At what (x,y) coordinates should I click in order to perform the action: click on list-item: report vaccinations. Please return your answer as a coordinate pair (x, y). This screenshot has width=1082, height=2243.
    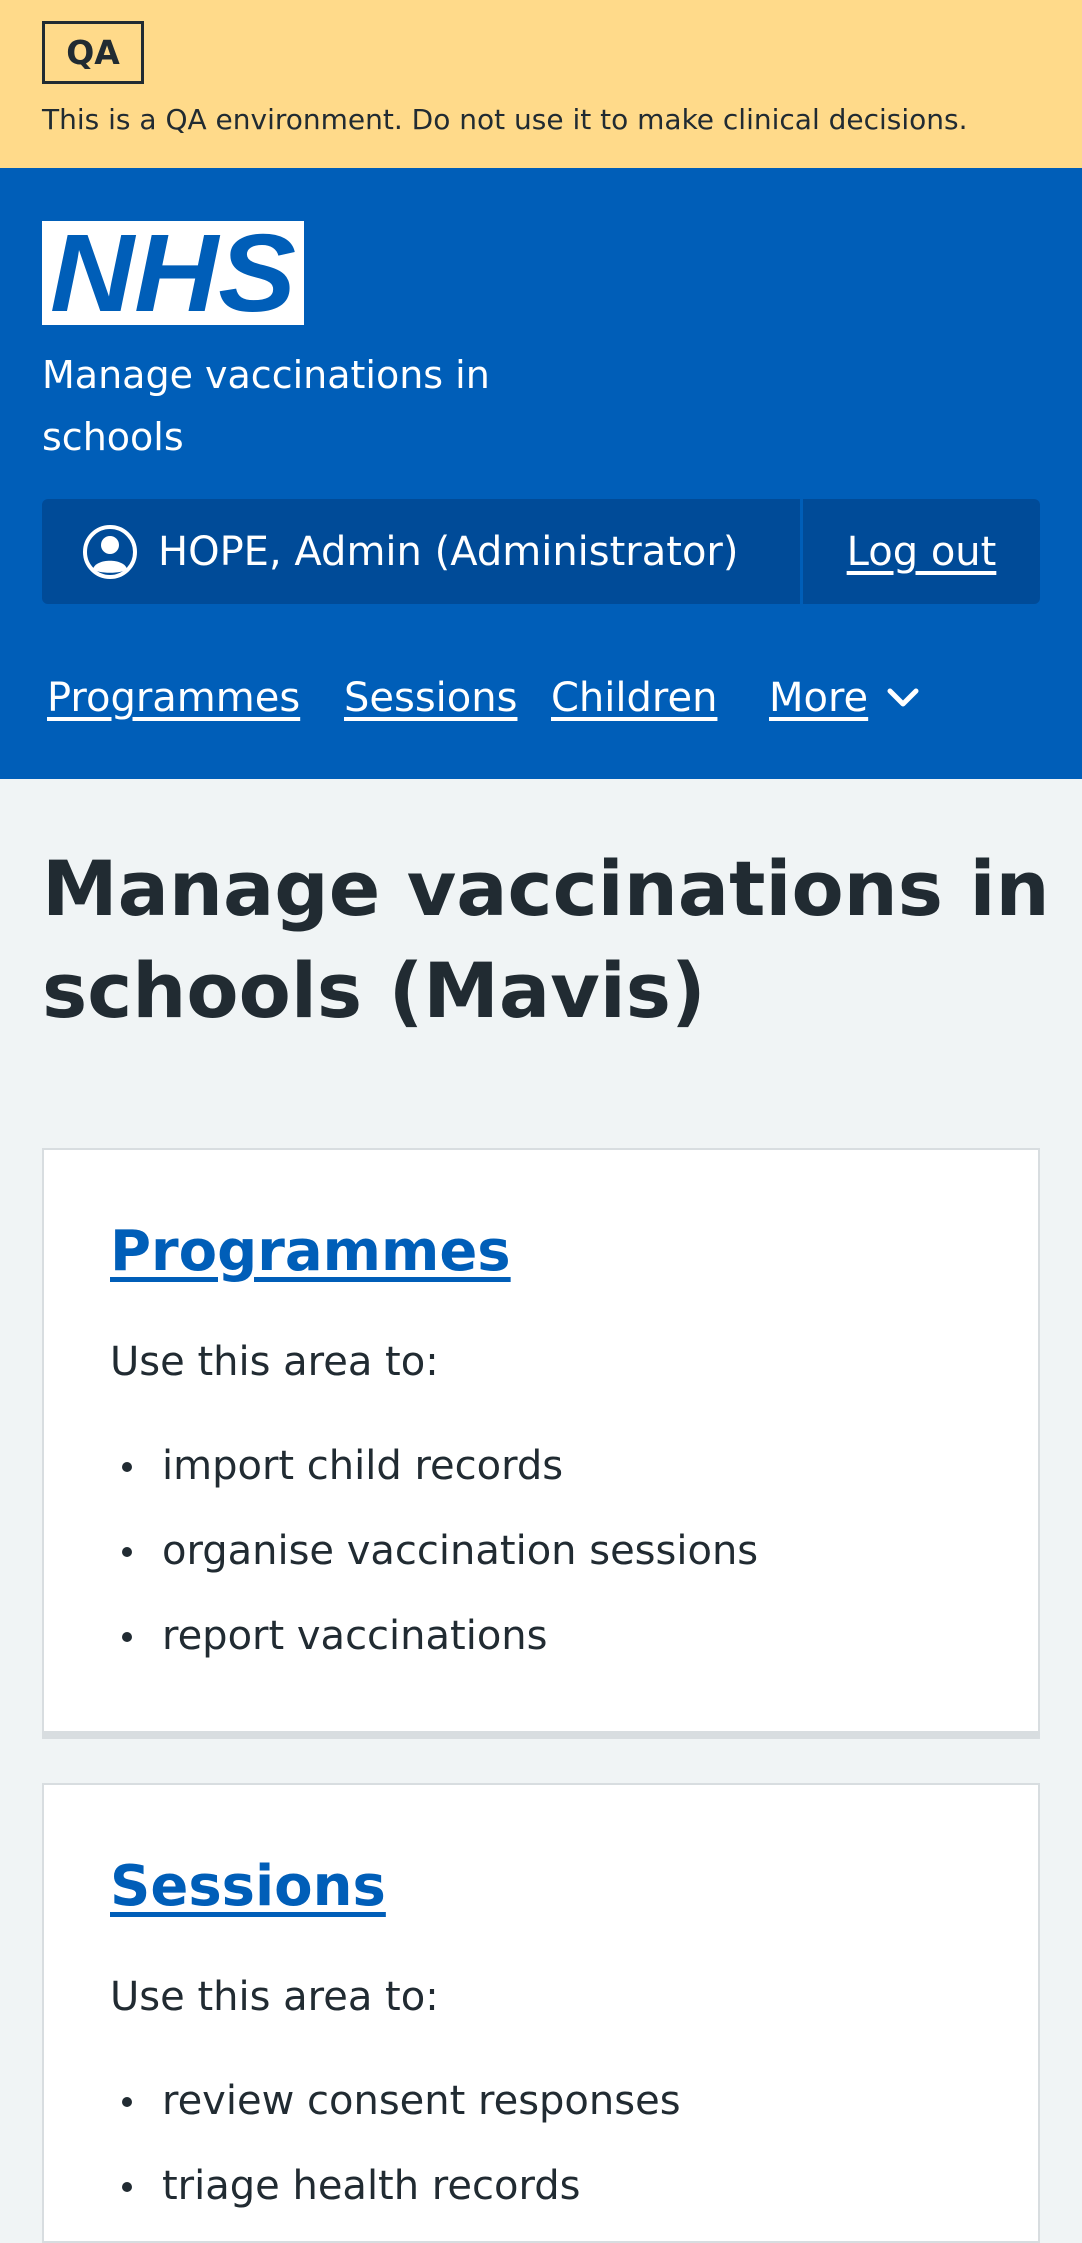
    Looking at the image, I should click on (434, 1650).